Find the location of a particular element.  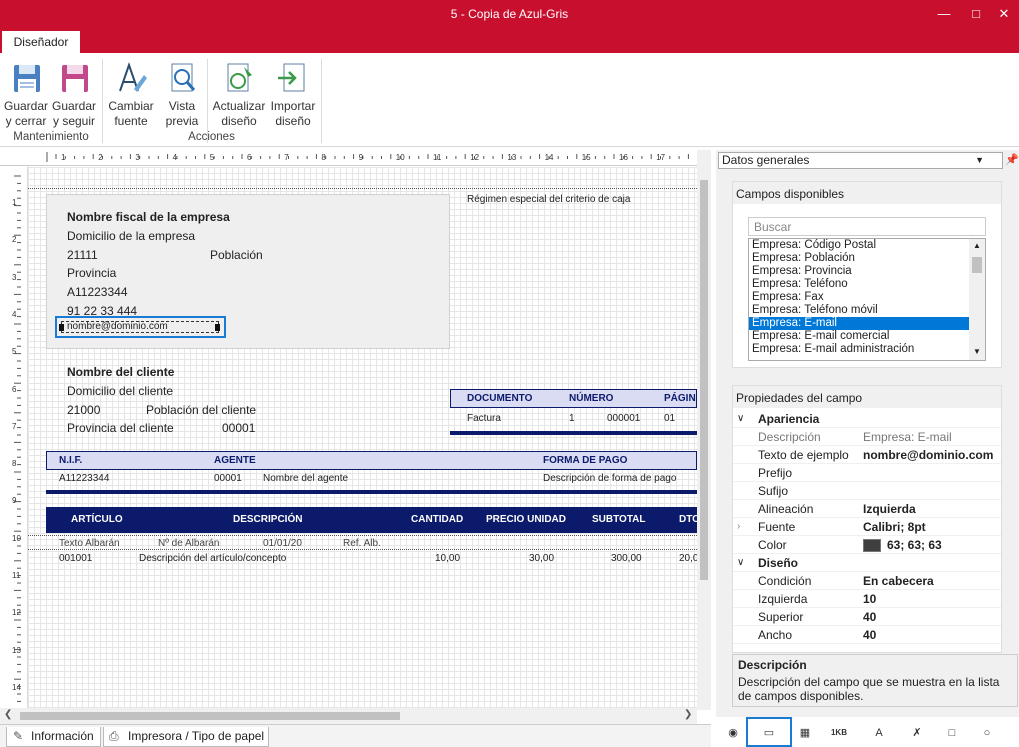

property-value: Izquierda is located at coordinates (889, 509).